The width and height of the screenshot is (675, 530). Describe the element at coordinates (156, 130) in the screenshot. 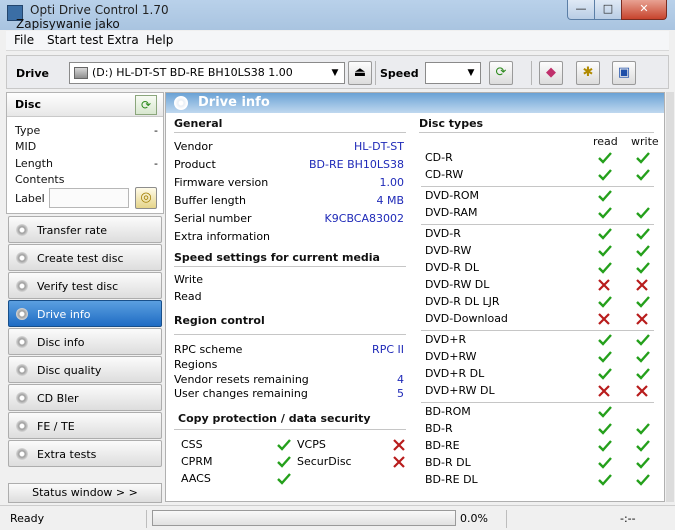

I see `disc-type-value: -` at that location.